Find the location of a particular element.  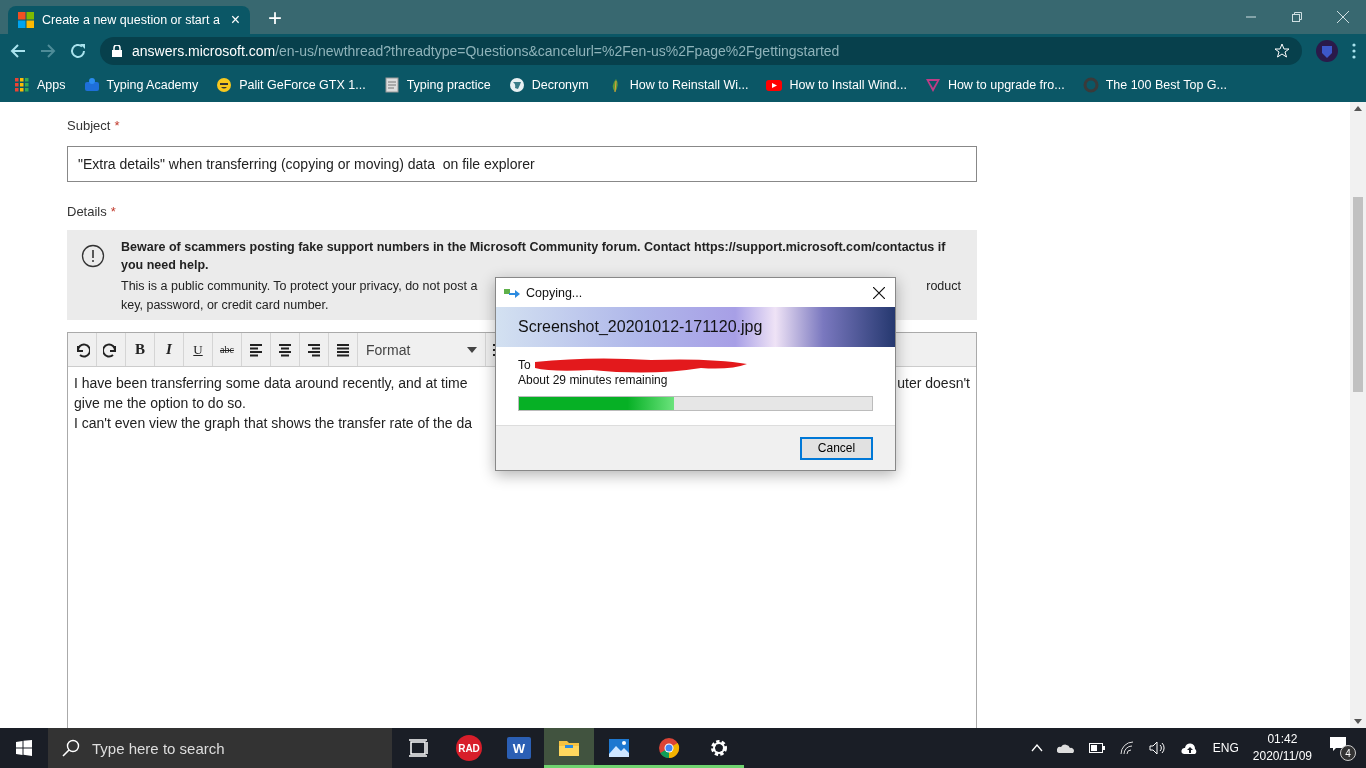

search-icon is located at coordinates (71, 748).